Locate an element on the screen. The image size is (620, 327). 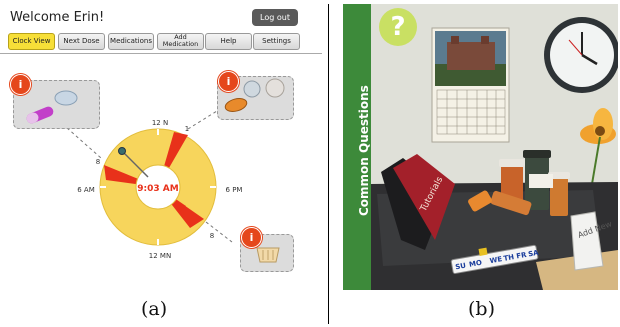
wall-clock-icon is located at coordinates (581, 55).